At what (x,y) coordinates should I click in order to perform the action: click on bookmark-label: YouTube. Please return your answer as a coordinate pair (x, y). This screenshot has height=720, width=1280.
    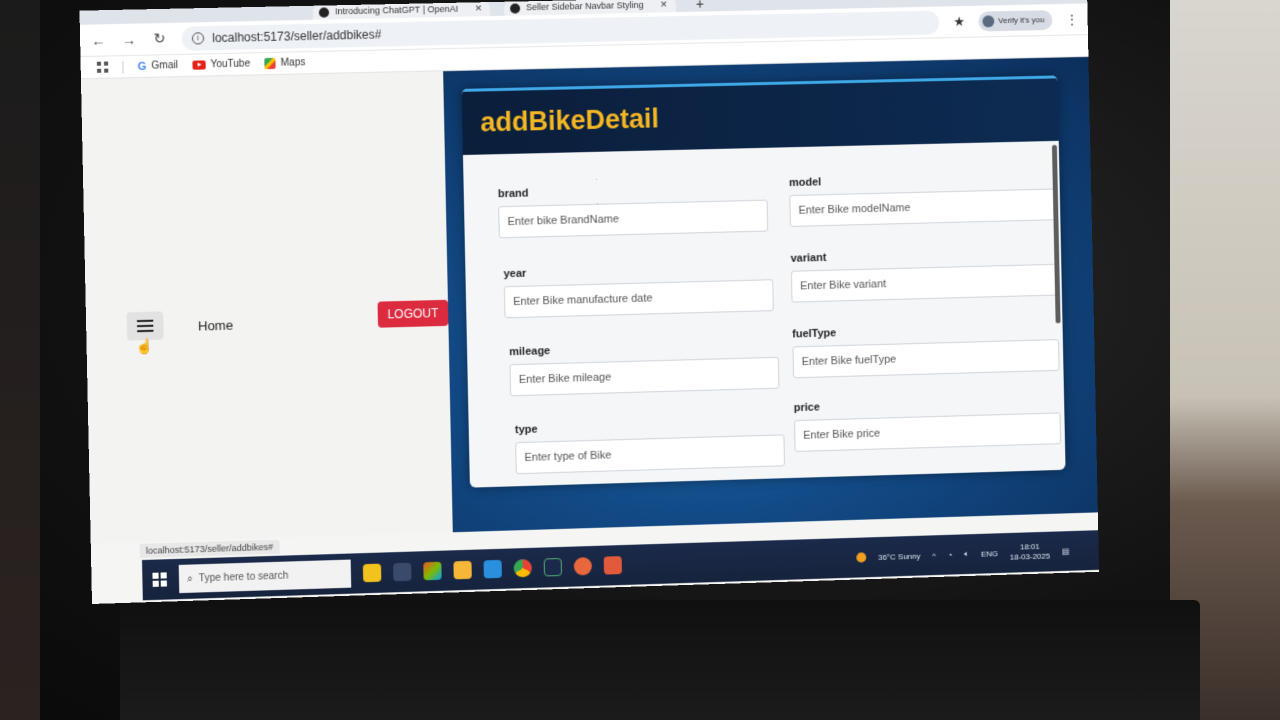
    Looking at the image, I should click on (230, 64).